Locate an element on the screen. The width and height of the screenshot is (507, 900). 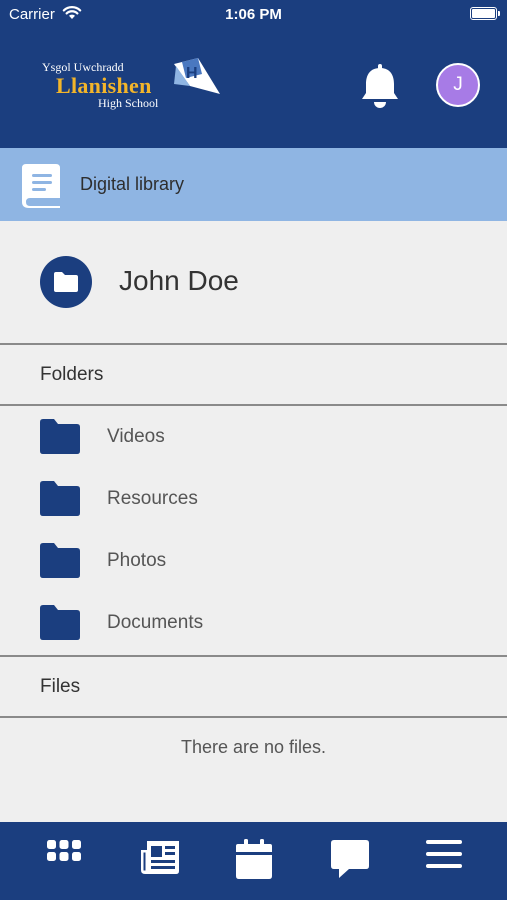
apps-grid-icon is located at coordinates (64, 850).